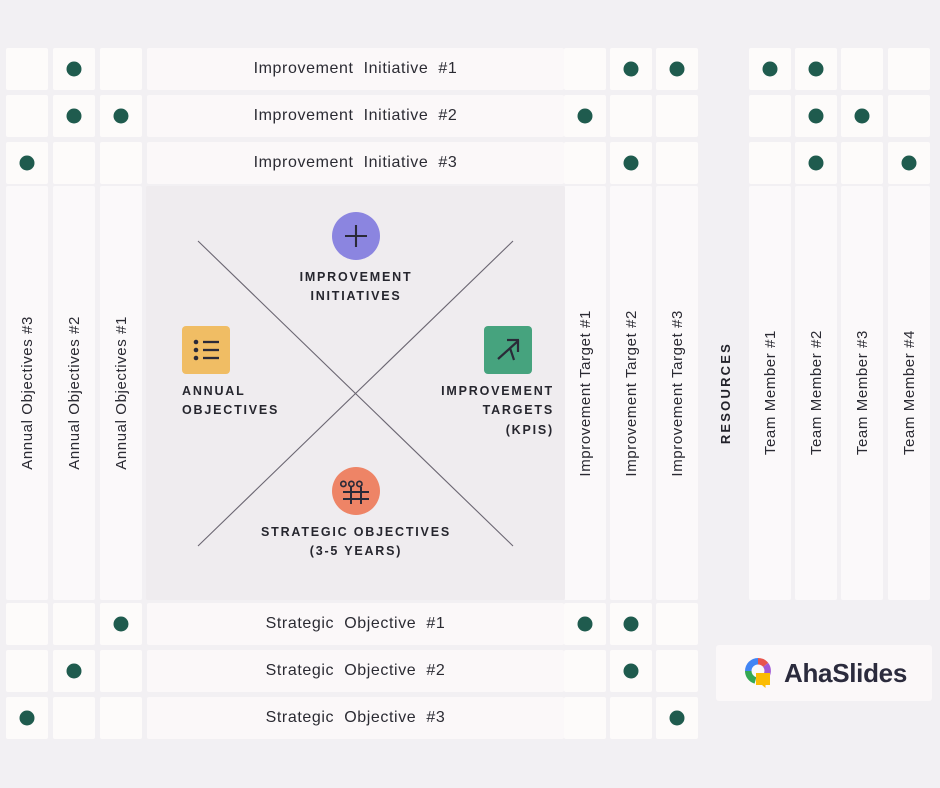 The width and height of the screenshot is (940, 788). What do you see at coordinates (121, 393) in the screenshot?
I see `annual-objective-column: Annual Objectives #1` at bounding box center [121, 393].